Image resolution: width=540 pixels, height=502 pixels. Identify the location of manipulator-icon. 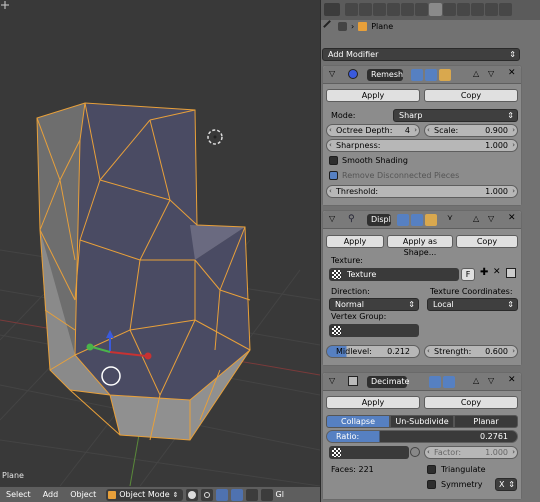
(221, 494).